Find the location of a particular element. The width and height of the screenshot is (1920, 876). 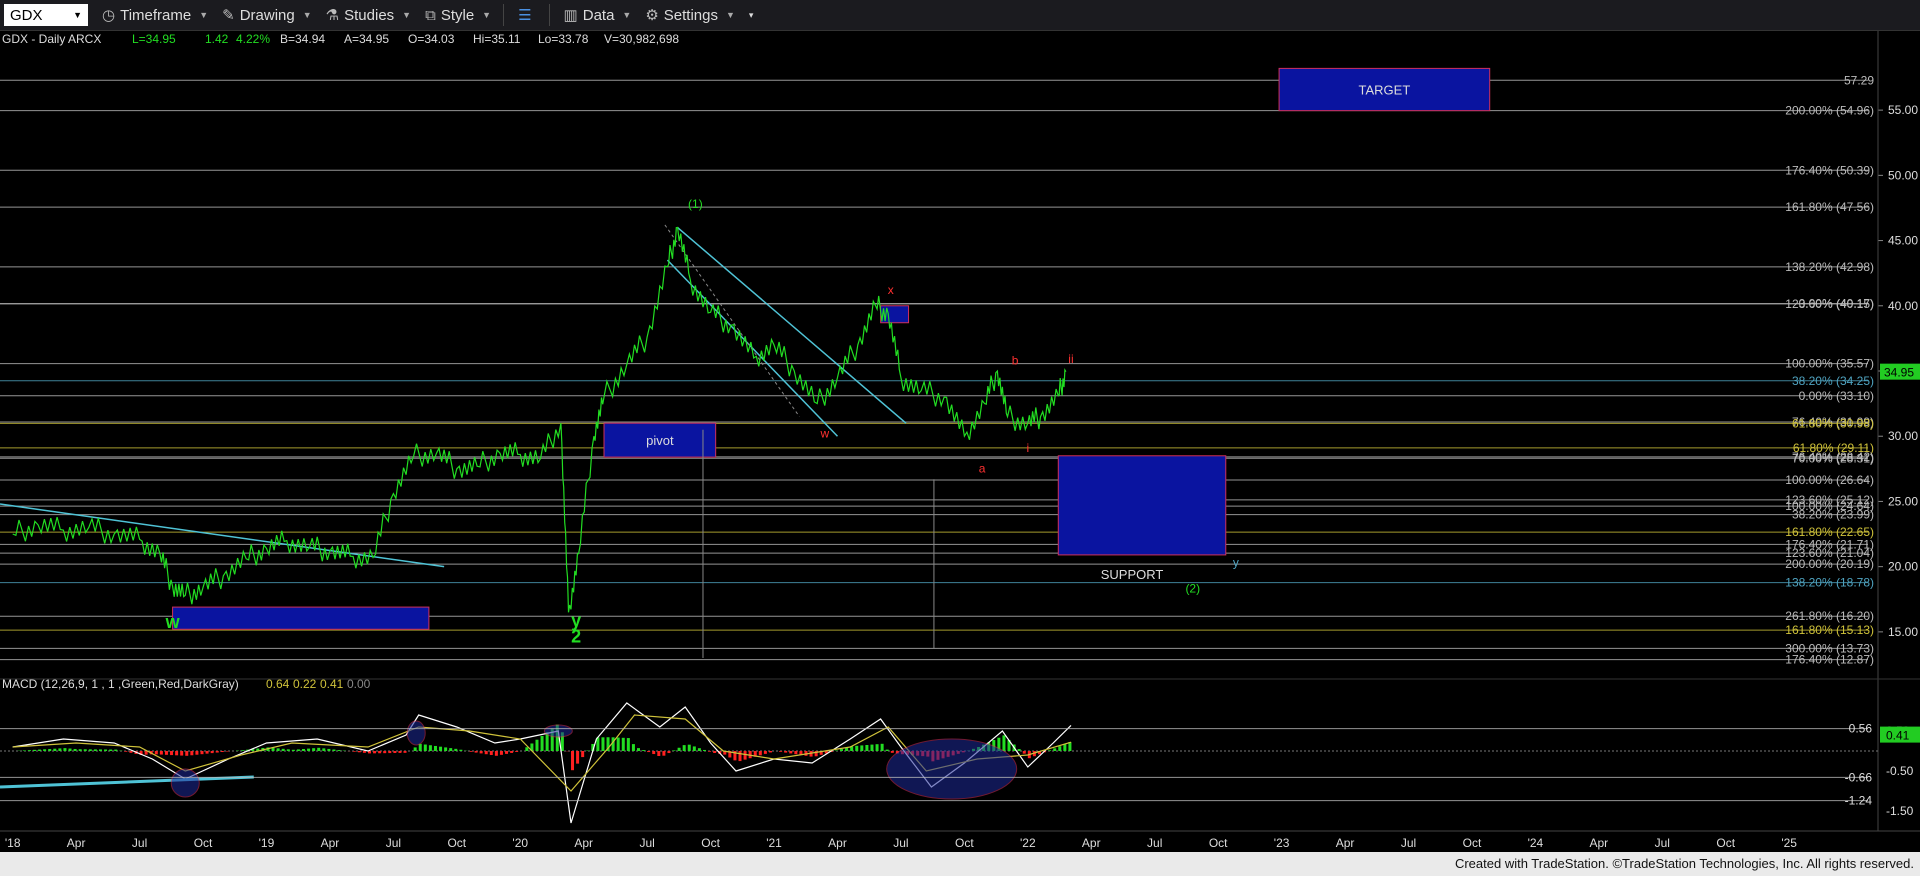

style-button: ⧉ Style ▼ is located at coordinates (458, 15).